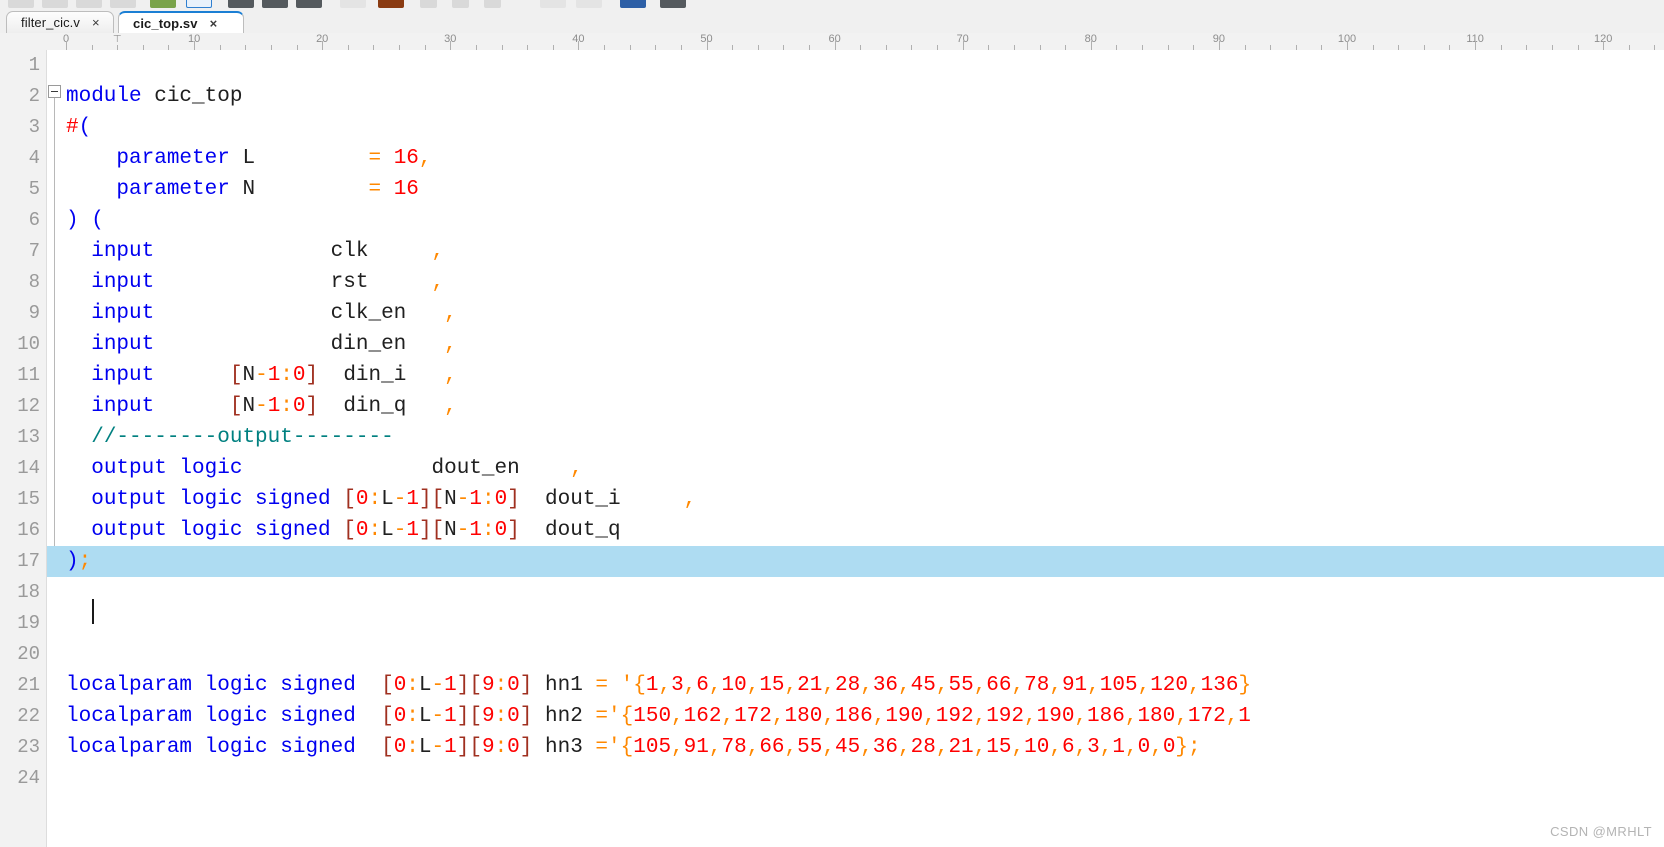 The height and width of the screenshot is (847, 1664). Describe the element at coordinates (832, 189) in the screenshot. I see `code-line: 5 parameter N = 16` at that location.